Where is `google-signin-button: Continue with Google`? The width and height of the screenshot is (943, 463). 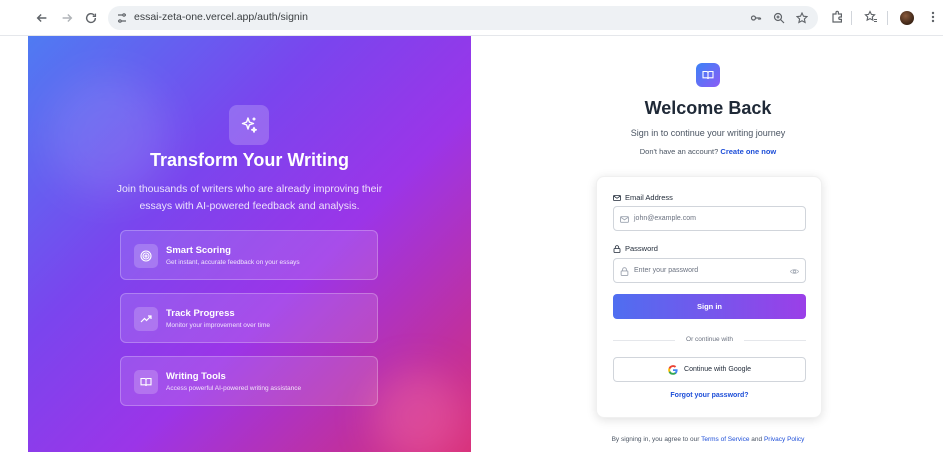
google-signin-button: Continue with Google is located at coordinates (709, 369).